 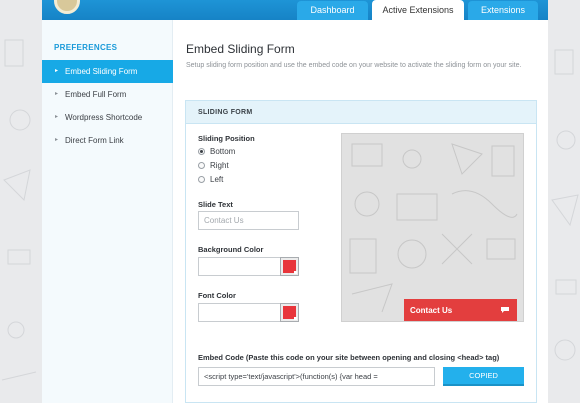 I want to click on slide-text-input: Contact Us, so click(x=248, y=220).